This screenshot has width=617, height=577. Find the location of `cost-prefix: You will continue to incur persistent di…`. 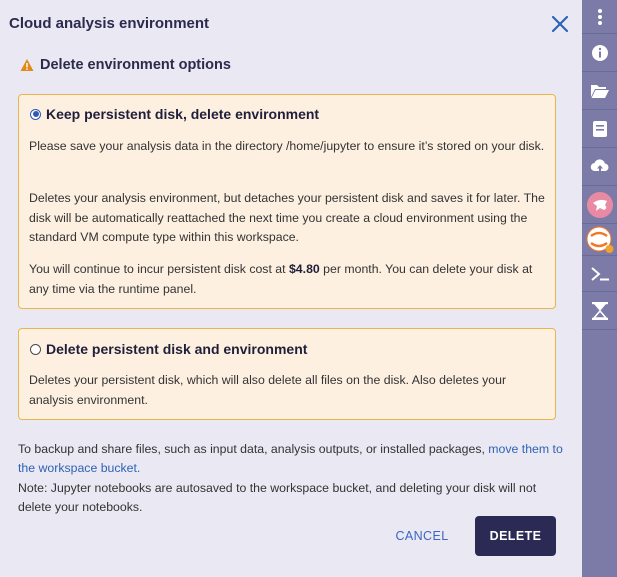

cost-prefix: You will continue to incur persistent di… is located at coordinates (159, 269).